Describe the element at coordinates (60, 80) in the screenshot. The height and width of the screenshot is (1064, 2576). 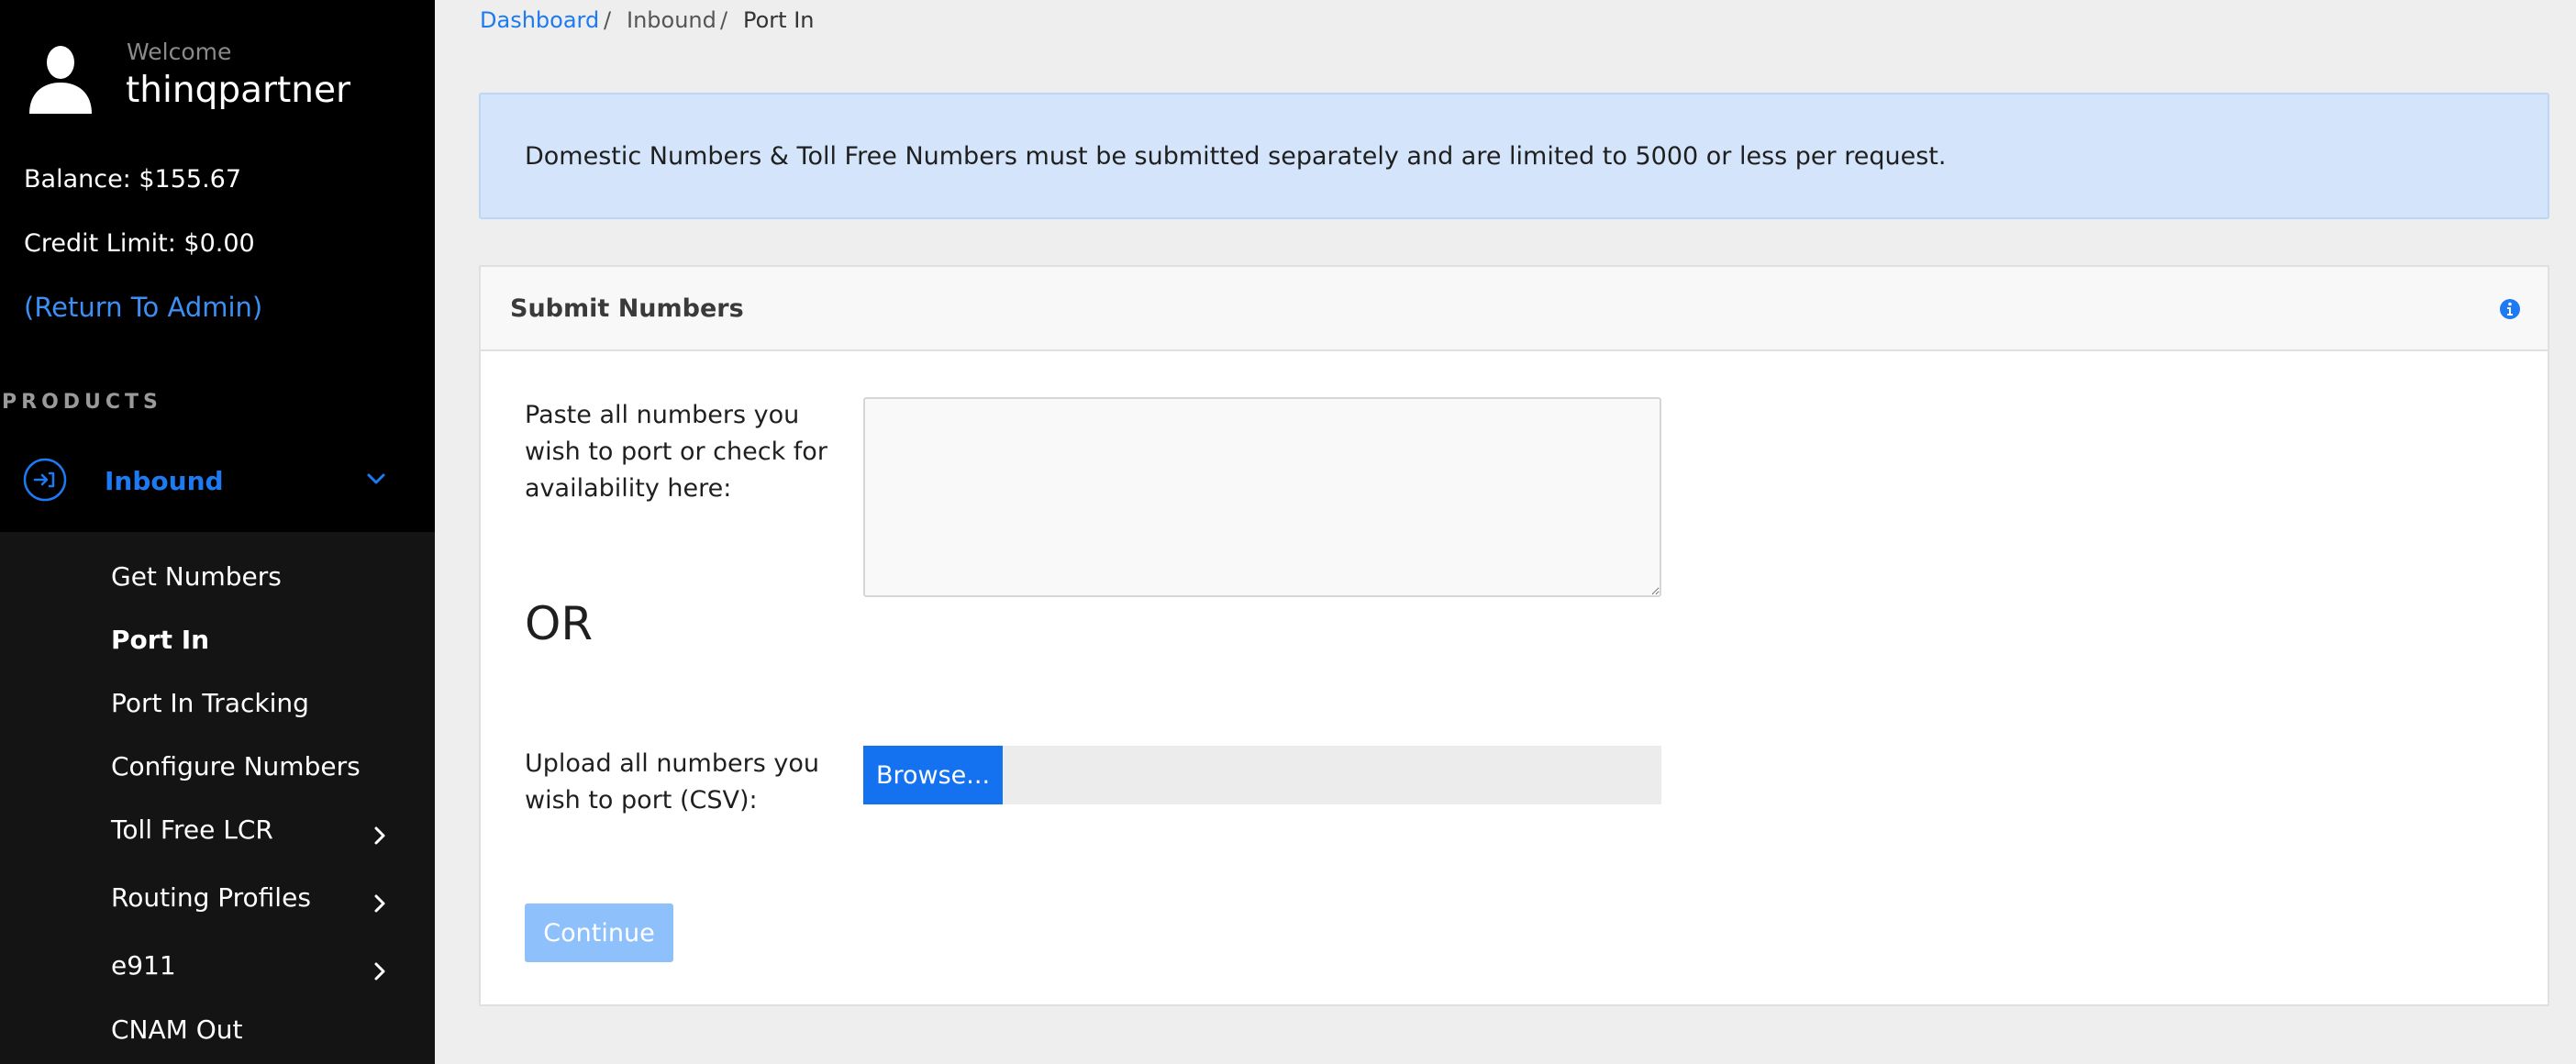
I see `avatar-icon` at that location.